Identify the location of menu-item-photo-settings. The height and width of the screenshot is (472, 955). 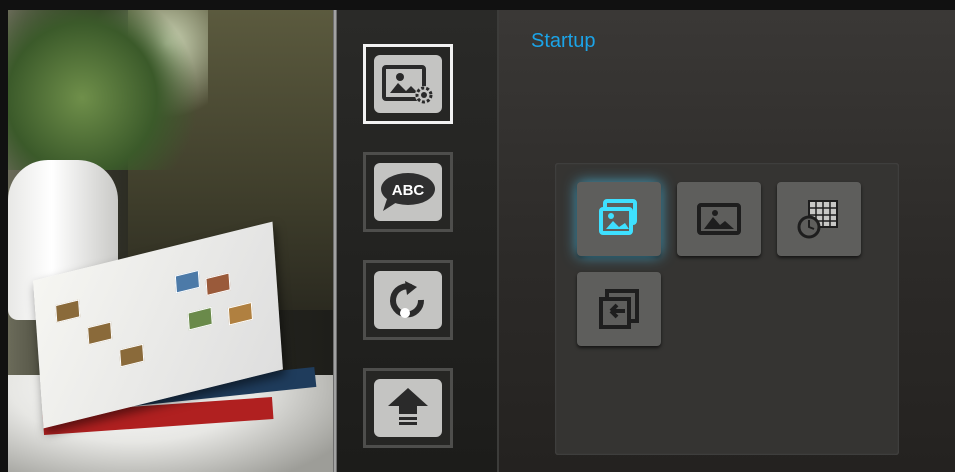
(408, 84).